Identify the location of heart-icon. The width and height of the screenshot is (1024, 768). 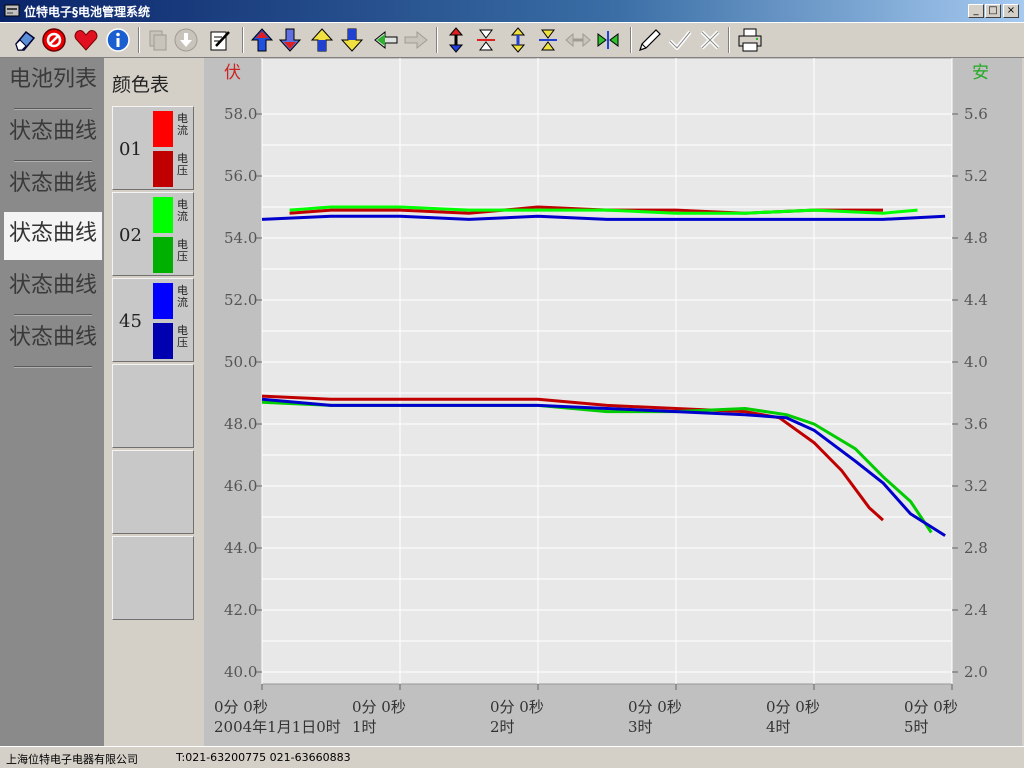
(86, 40).